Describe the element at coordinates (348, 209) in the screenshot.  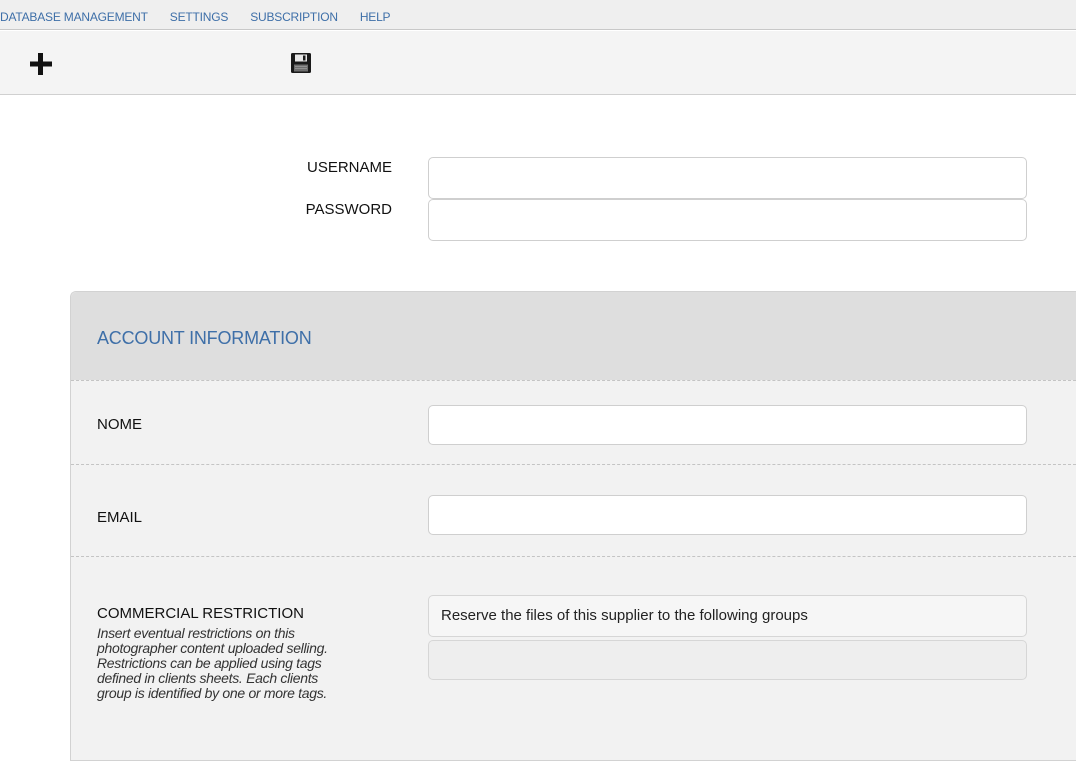
I see `password-label: PASSWORD` at that location.